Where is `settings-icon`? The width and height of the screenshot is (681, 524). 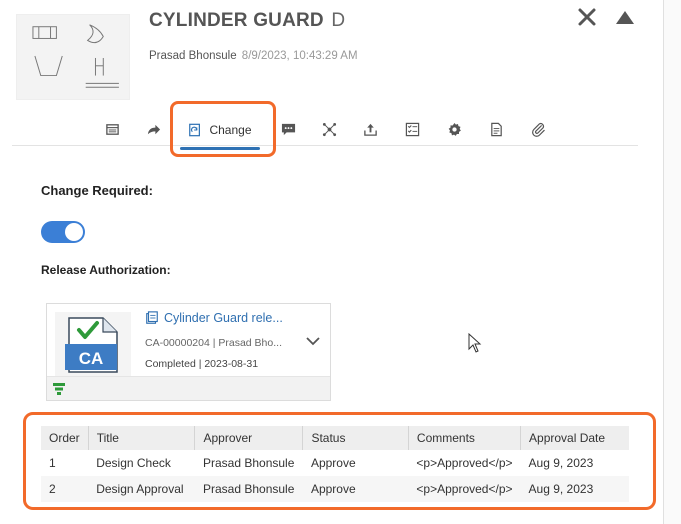 settings-icon is located at coordinates (454, 129).